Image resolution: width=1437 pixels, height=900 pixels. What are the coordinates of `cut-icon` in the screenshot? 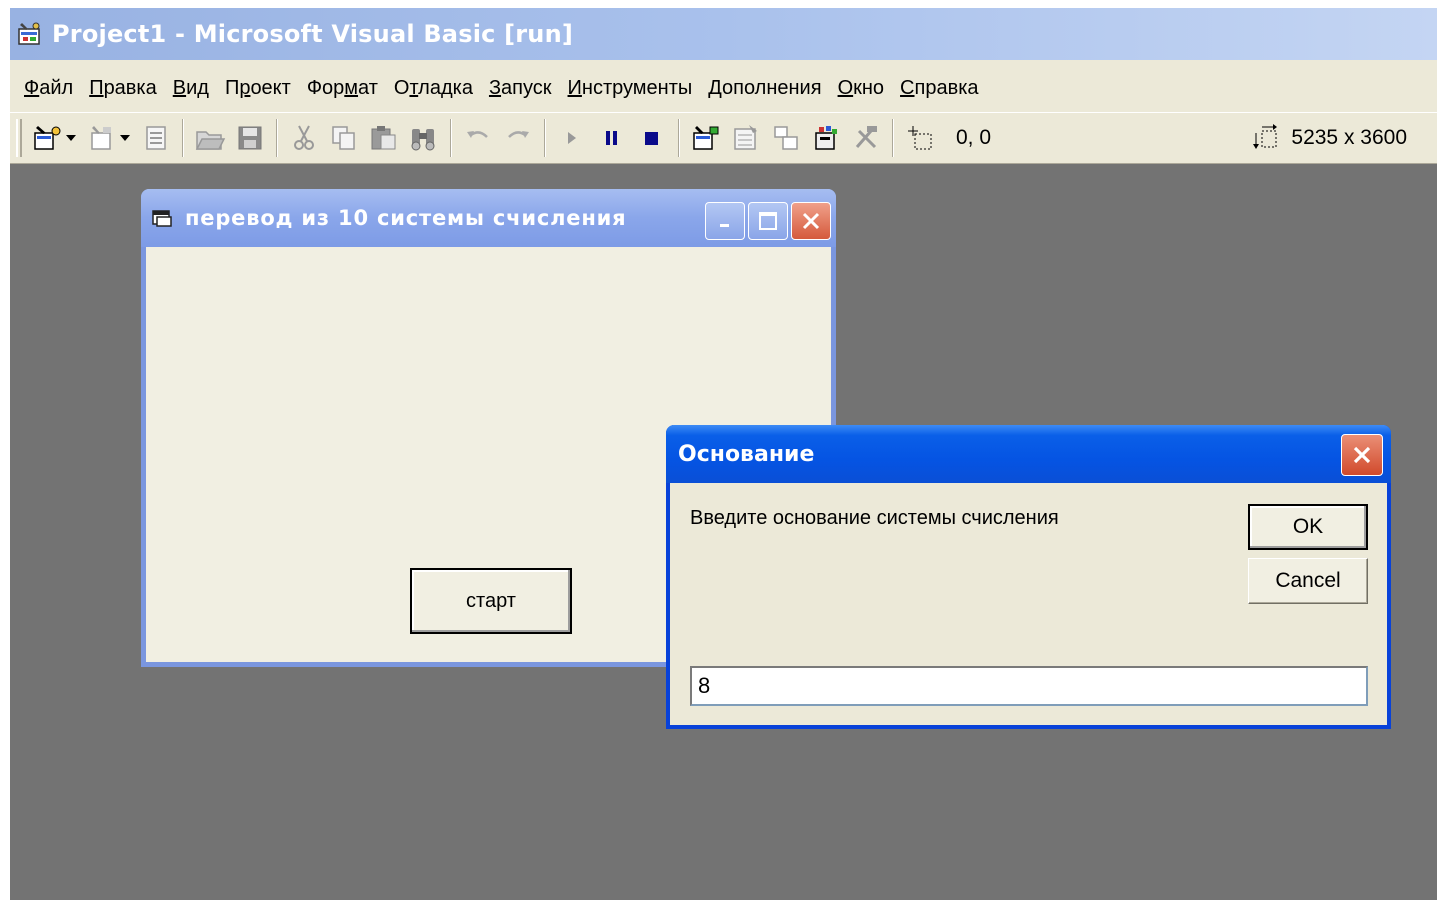 It's located at (304, 138).